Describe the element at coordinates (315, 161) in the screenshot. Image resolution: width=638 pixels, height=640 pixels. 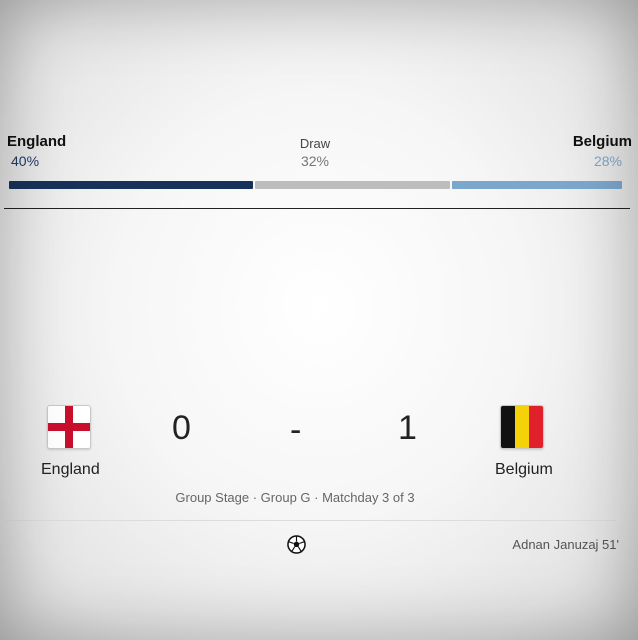
I see `draw-percentage: 32%` at that location.